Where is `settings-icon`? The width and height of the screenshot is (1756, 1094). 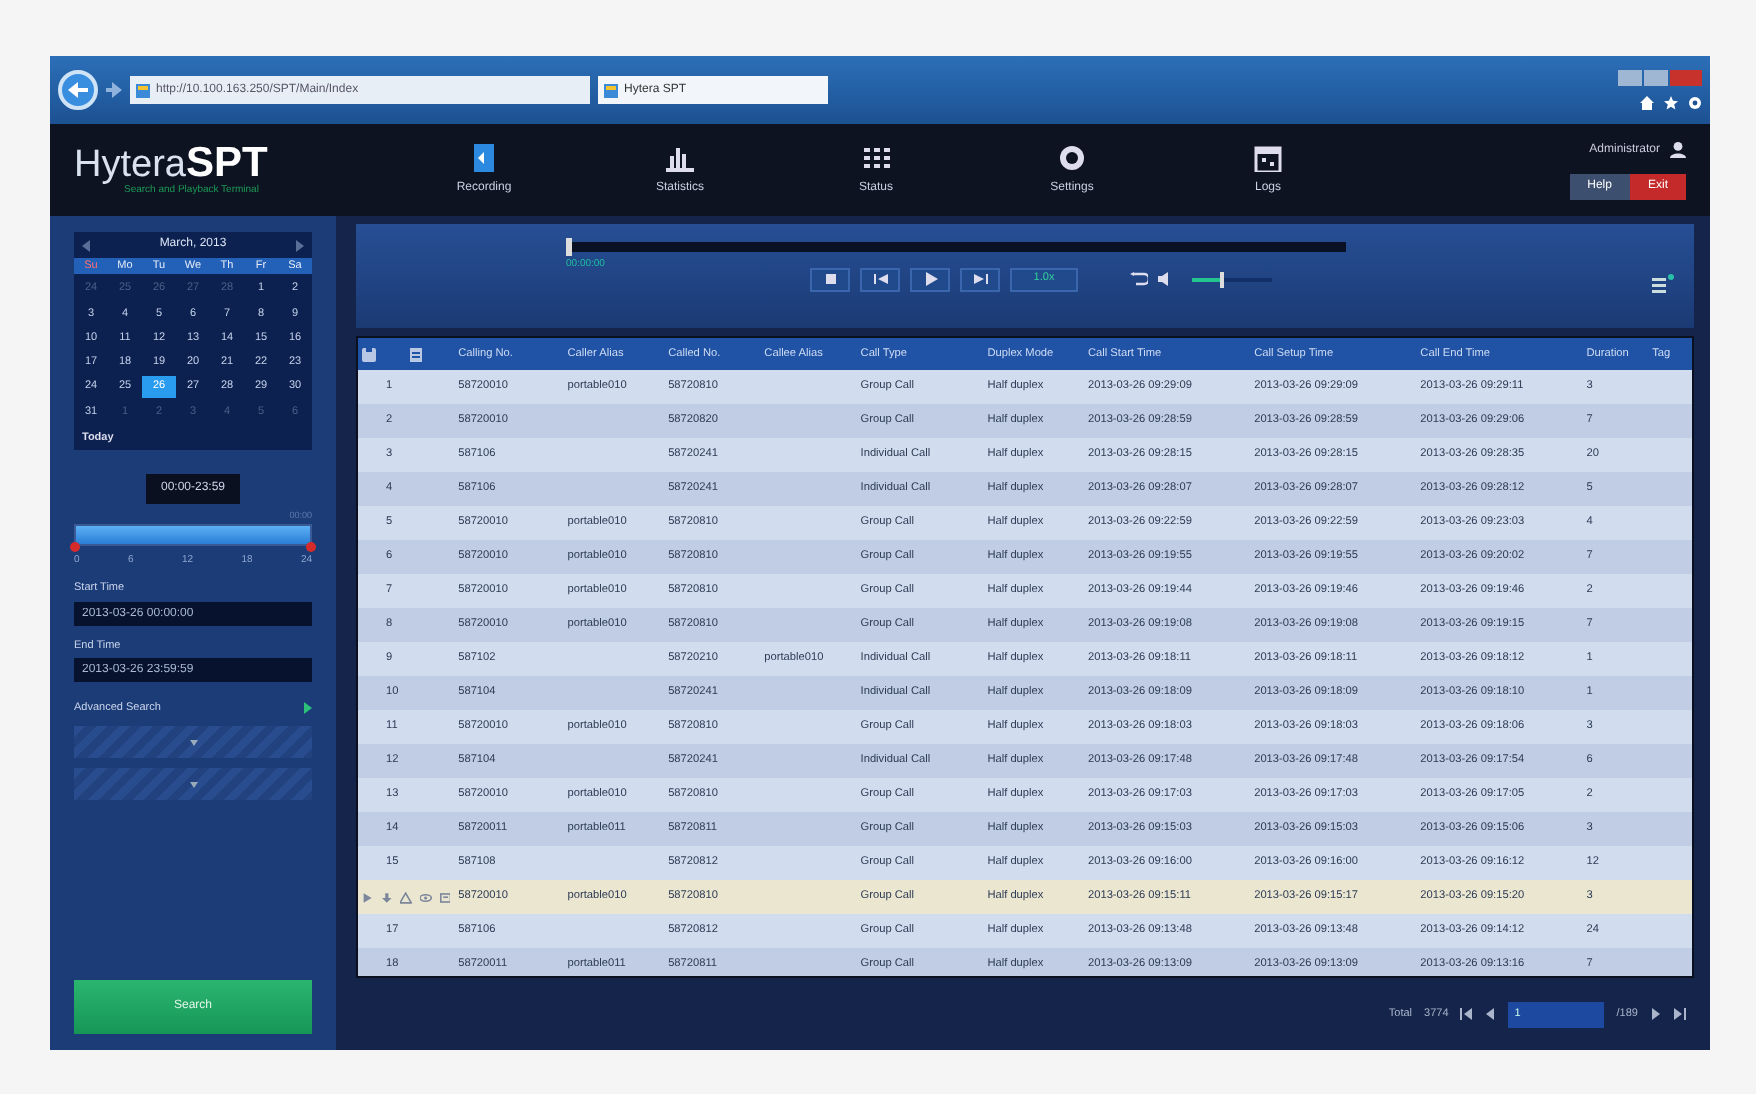 settings-icon is located at coordinates (1072, 157).